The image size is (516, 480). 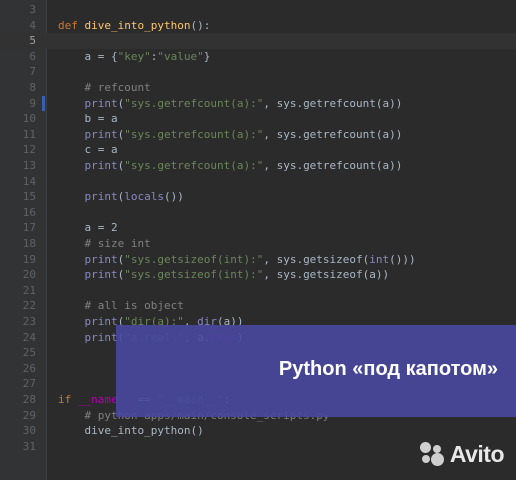 I want to click on code-line: 4 def dive_into_python():, so click(x=258, y=26).